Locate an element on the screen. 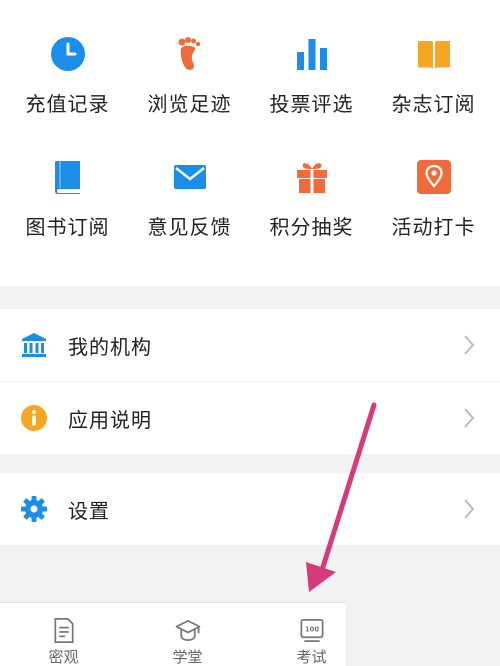 Image resolution: width=500 pixels, height=666 pixels. info-icon is located at coordinates (34, 418).